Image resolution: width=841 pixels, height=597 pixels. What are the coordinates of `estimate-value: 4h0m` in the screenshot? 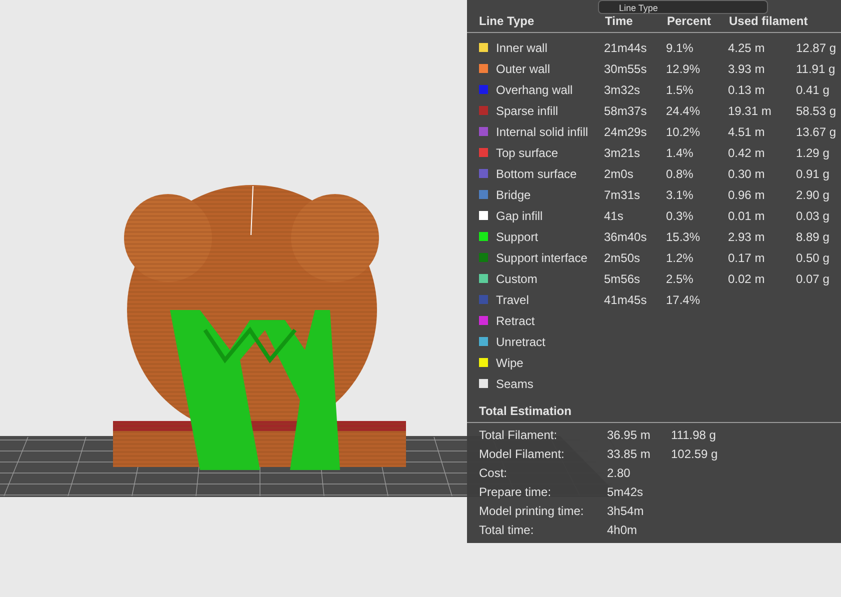 It's located at (622, 529).